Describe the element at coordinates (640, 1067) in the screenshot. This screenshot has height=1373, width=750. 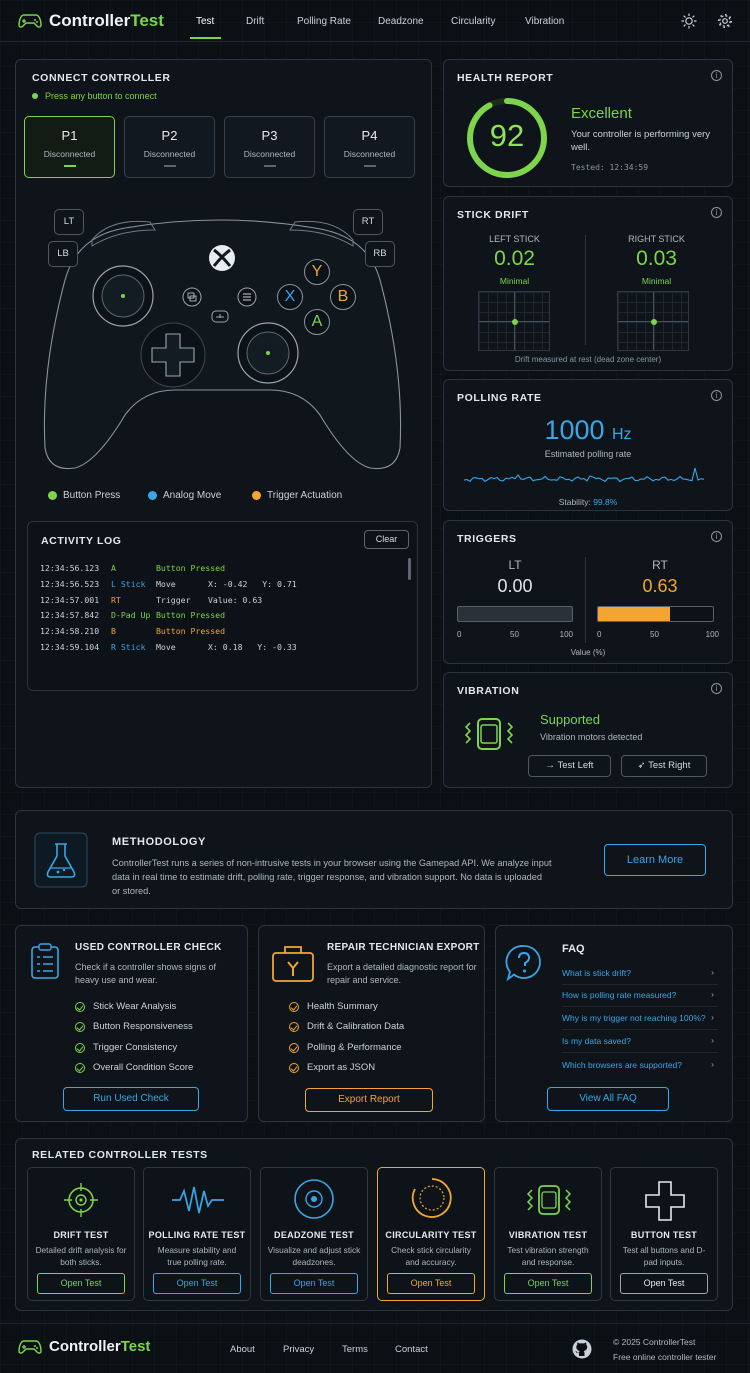
I see `faq-item-5: Which browsers are supported? ›` at that location.